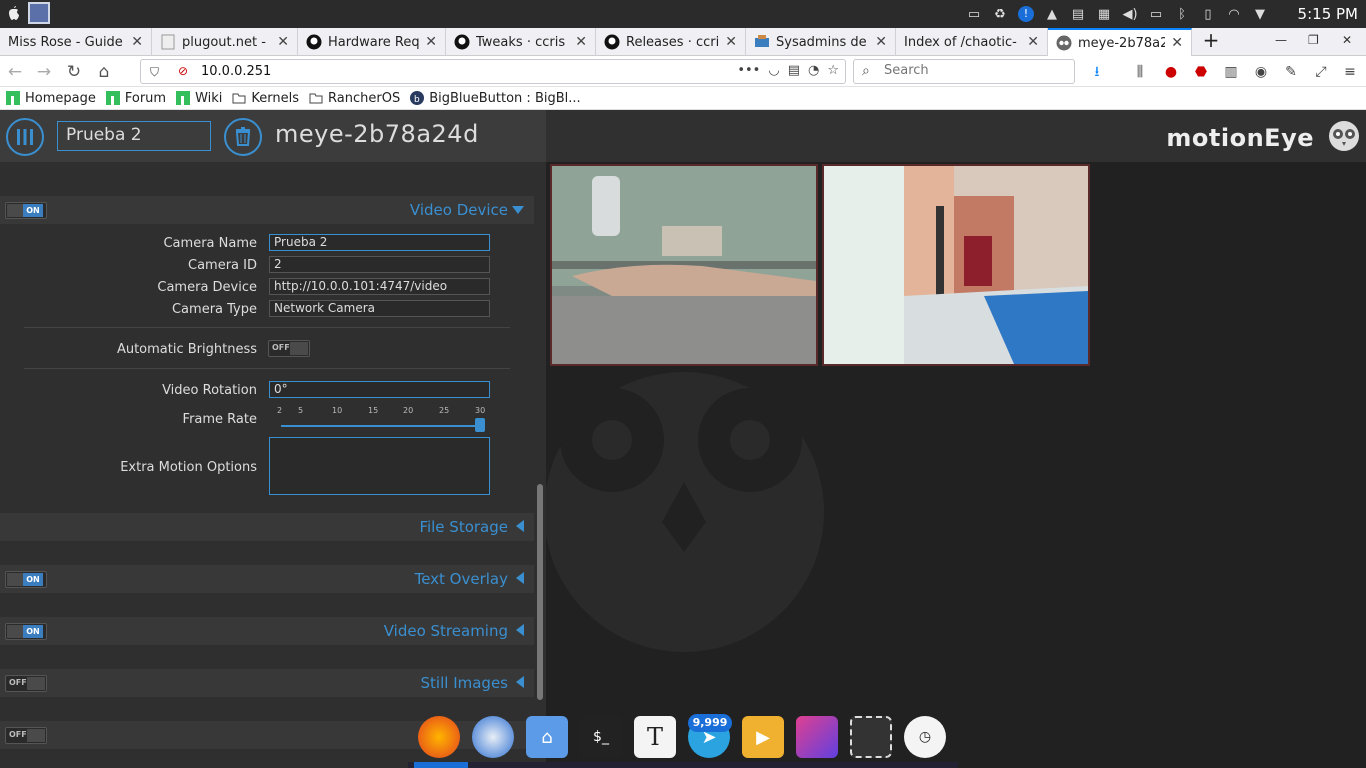 The image size is (1366, 768). What do you see at coordinates (1182, 14) in the screenshot?
I see `bluetooth-icon: ᛒ` at bounding box center [1182, 14].